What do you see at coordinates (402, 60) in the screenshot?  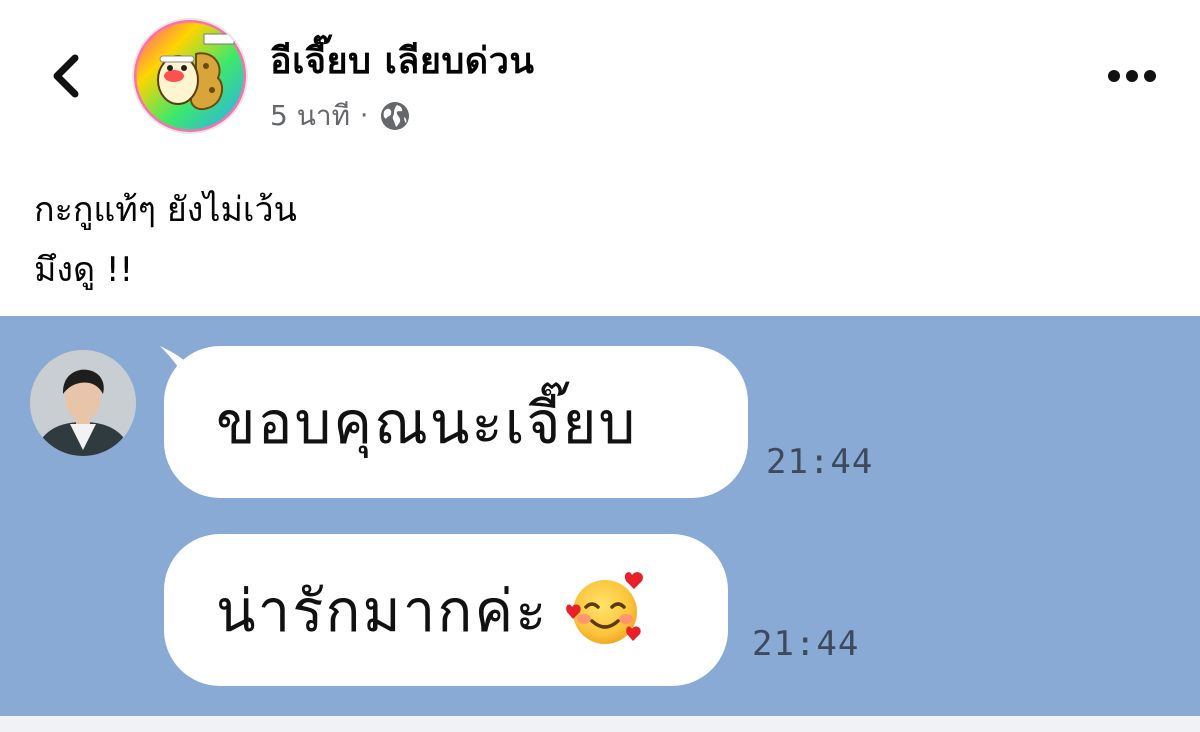 I see `author-name: อีเจี๊ยบ เลียบด่วน` at bounding box center [402, 60].